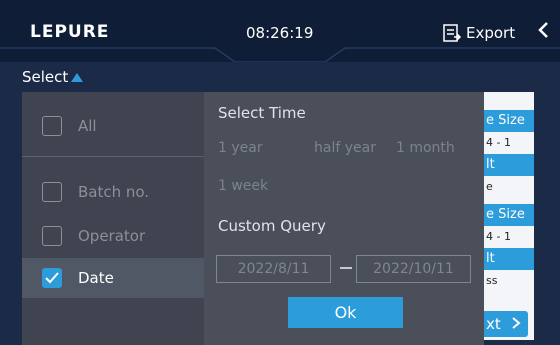  I want to click on export-button: Export, so click(478, 33).